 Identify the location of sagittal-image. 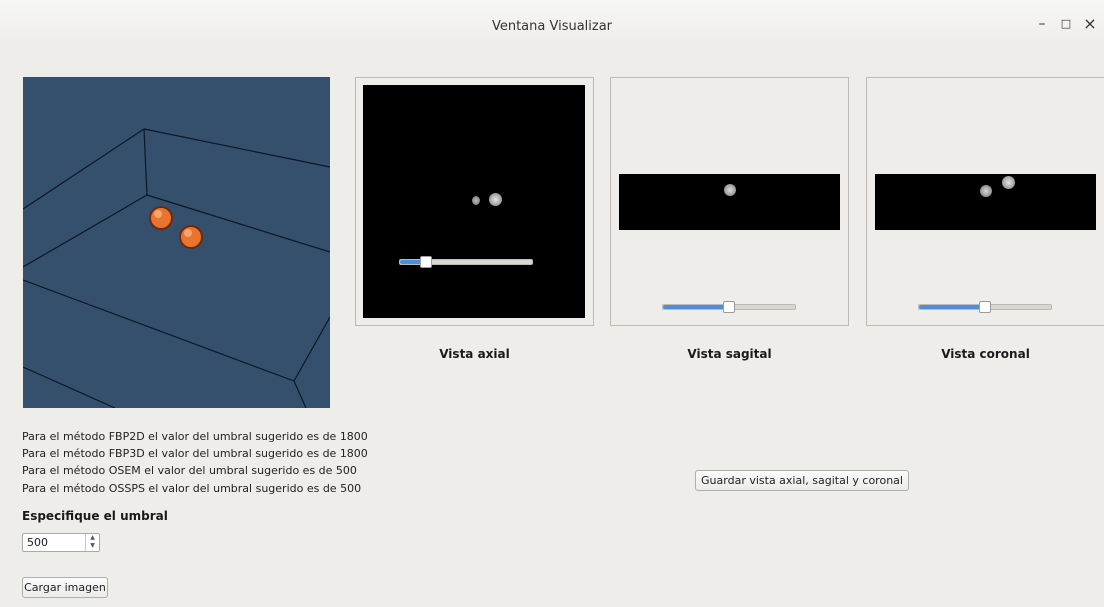
(729, 202).